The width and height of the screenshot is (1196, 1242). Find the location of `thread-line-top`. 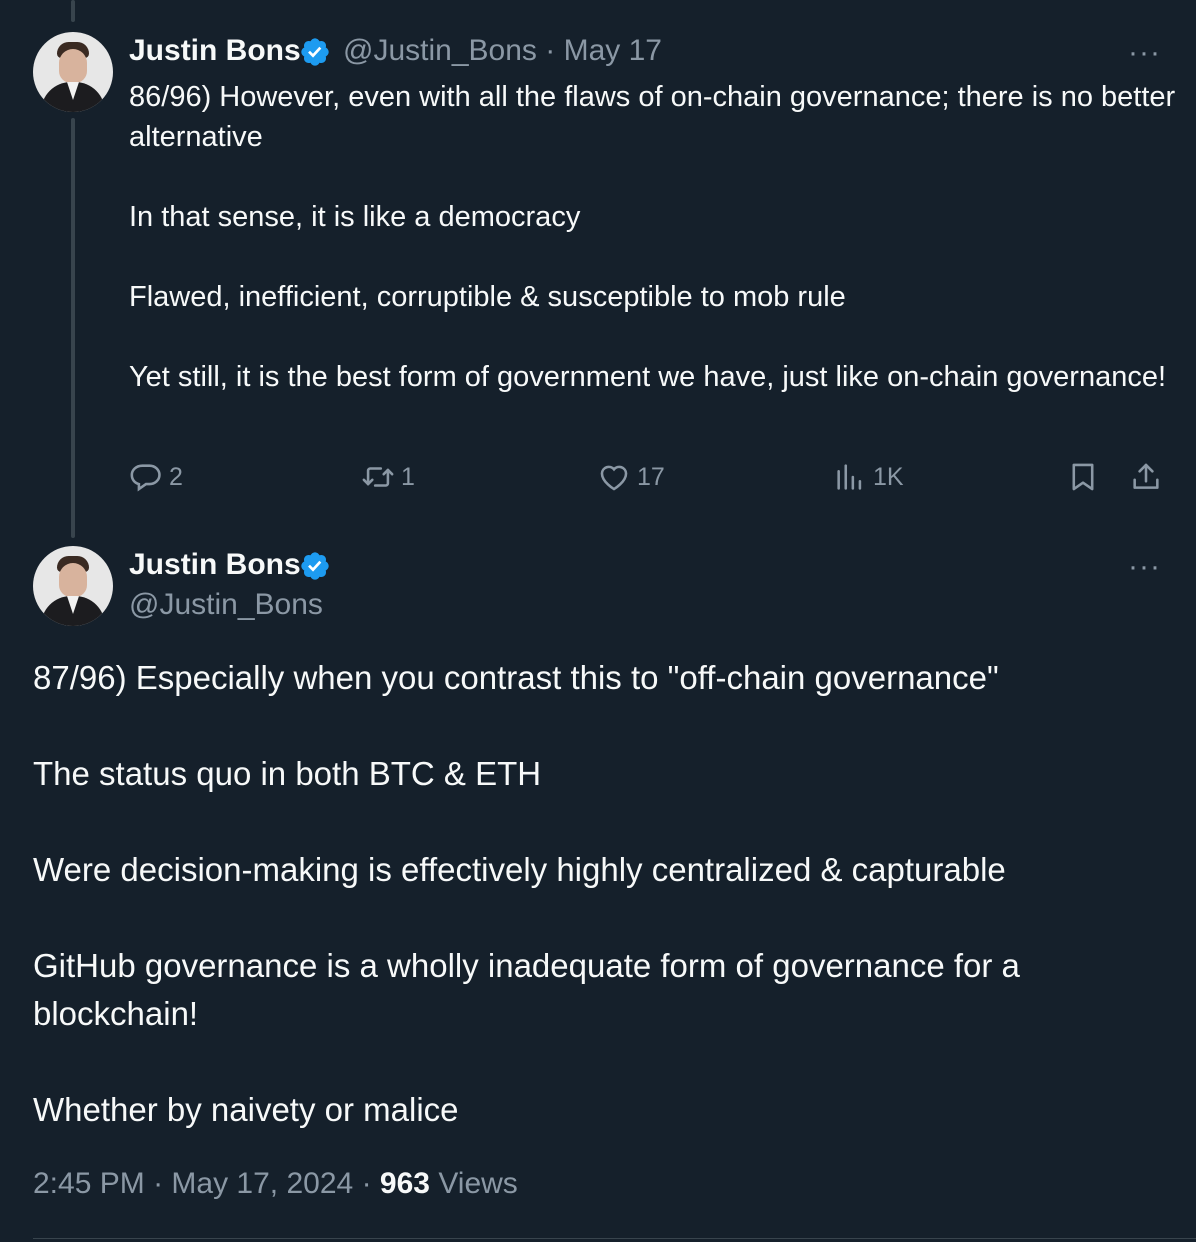

thread-line-top is located at coordinates (73, 11).